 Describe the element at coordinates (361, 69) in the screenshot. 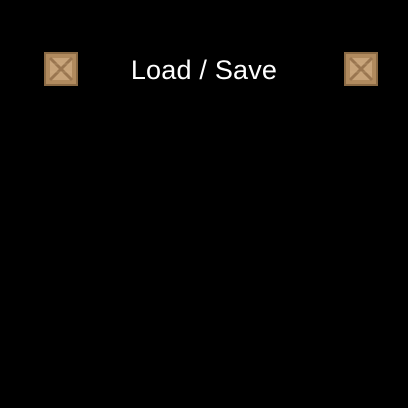

I see `wooden-crate-icon` at that location.